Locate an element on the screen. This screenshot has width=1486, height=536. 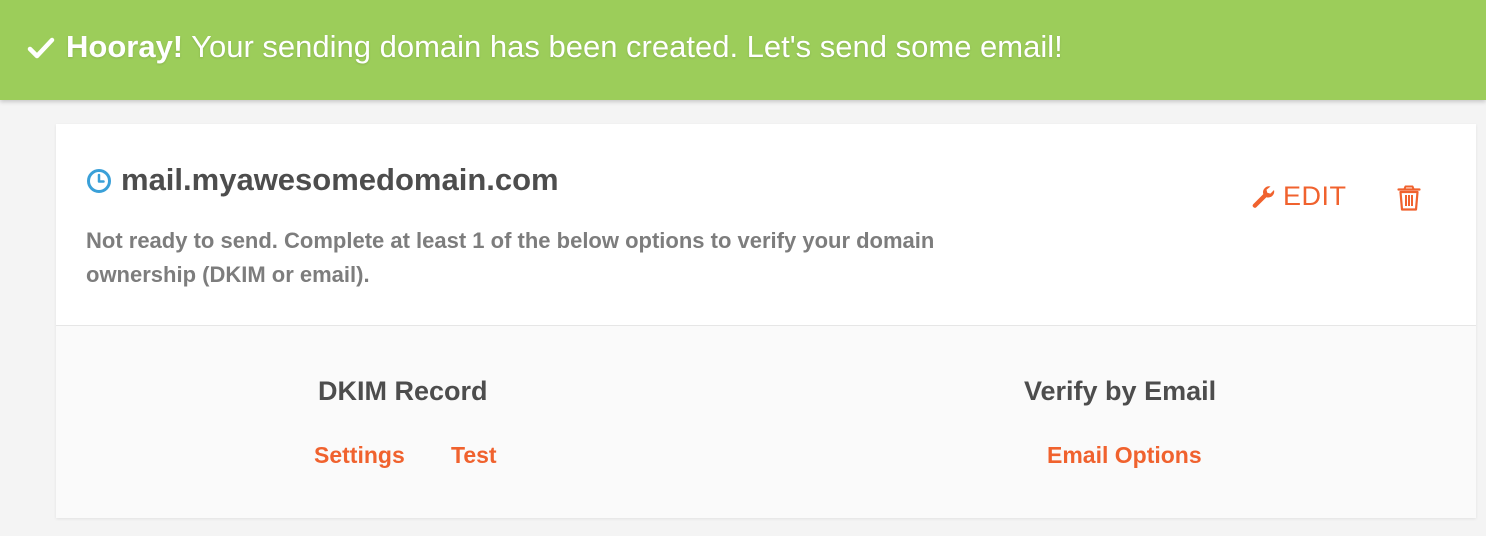
email-options-link: Email Options is located at coordinates (1124, 455).